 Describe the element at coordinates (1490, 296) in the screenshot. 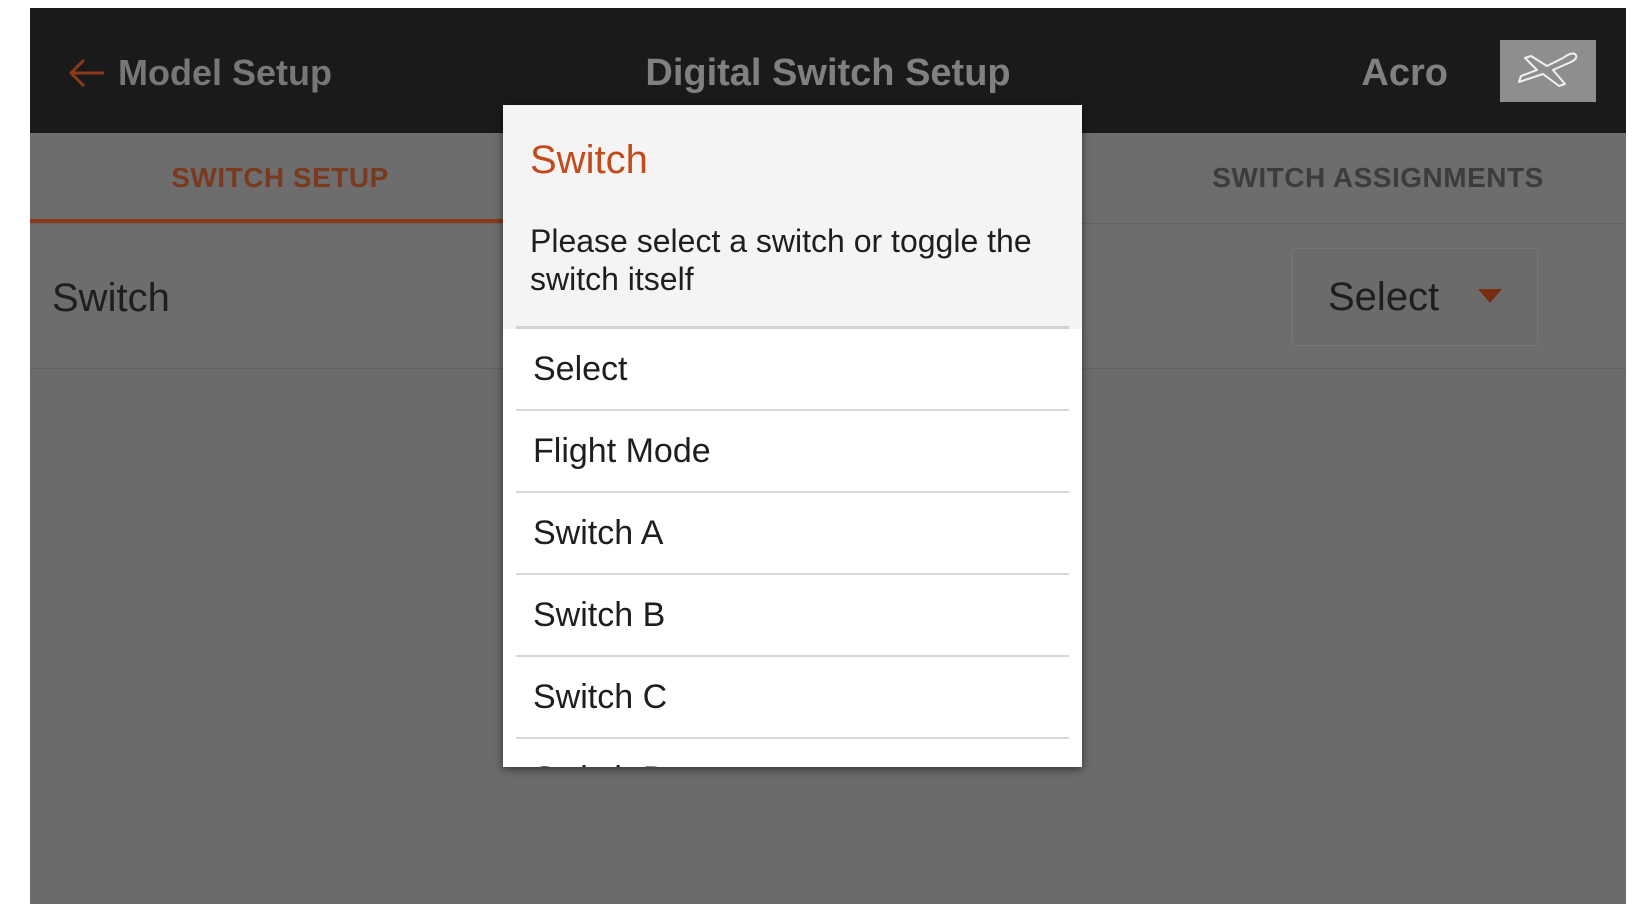

I see `dropdown-caret-icon` at that location.